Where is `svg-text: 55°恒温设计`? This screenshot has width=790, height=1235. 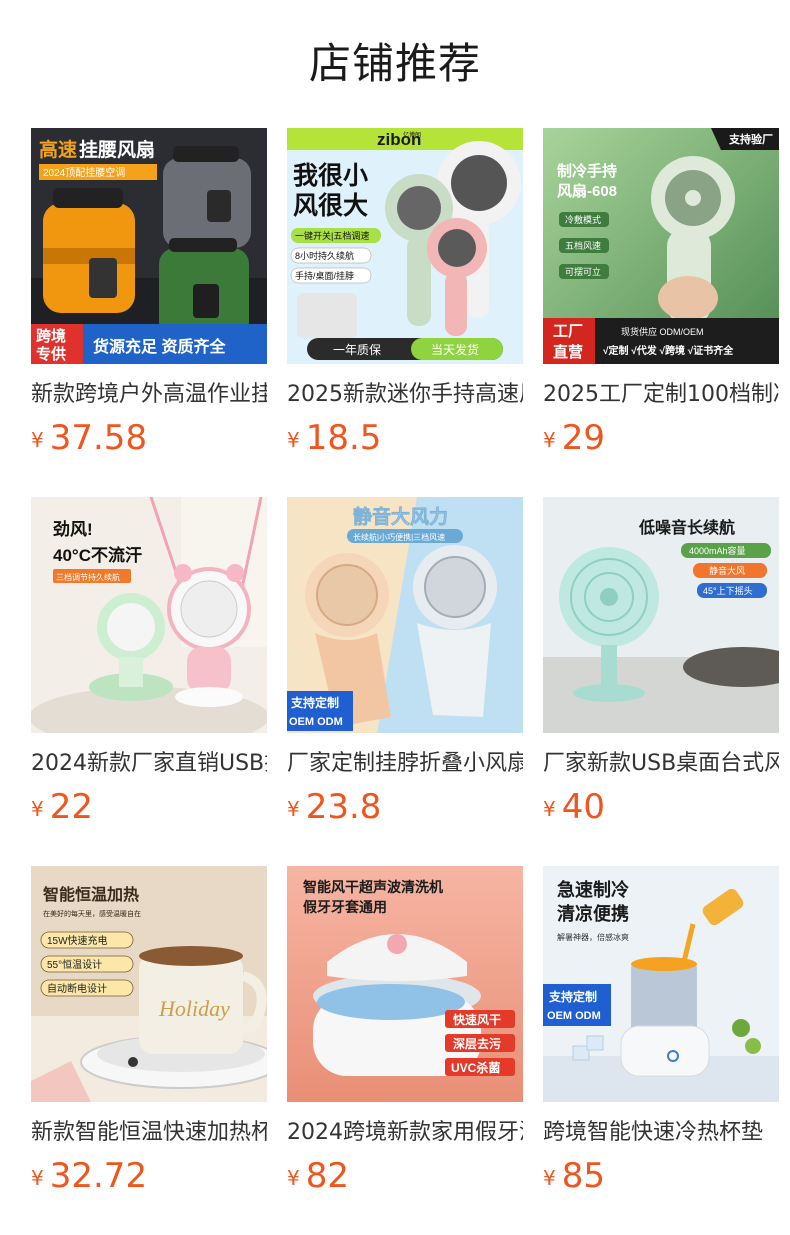
svg-text: 55°恒温设计 is located at coordinates (74, 964).